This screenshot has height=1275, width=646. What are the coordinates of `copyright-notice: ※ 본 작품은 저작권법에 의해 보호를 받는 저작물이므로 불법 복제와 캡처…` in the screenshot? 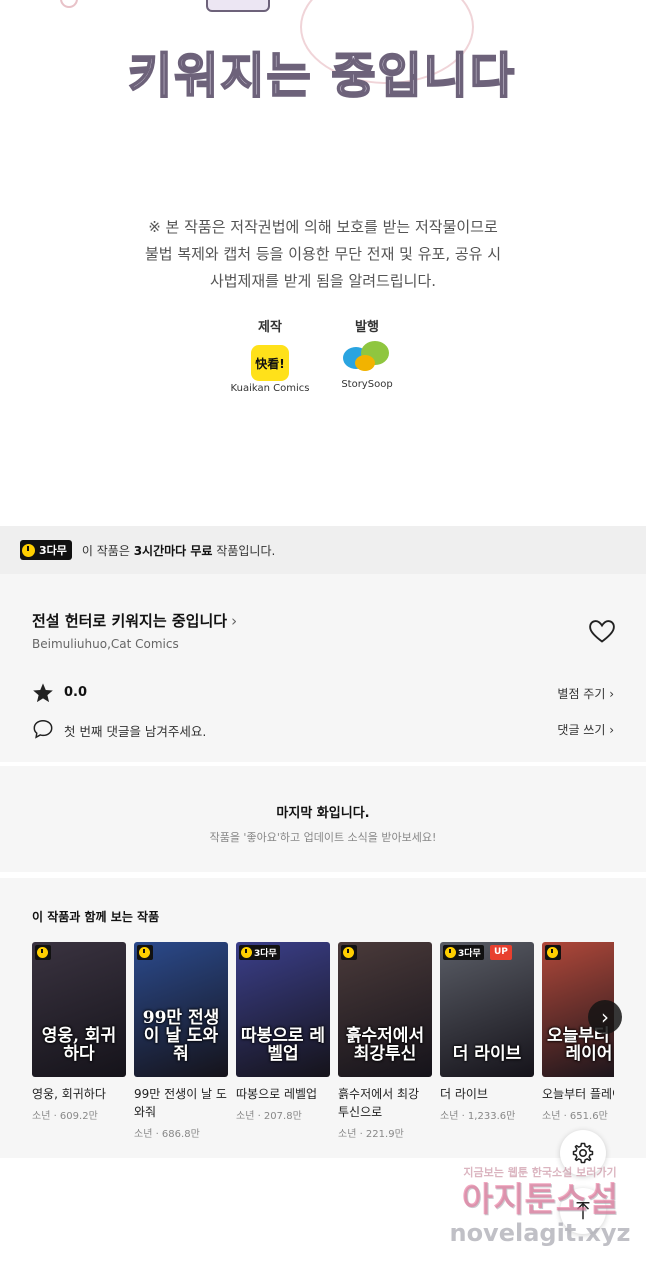 It's located at (323, 254).